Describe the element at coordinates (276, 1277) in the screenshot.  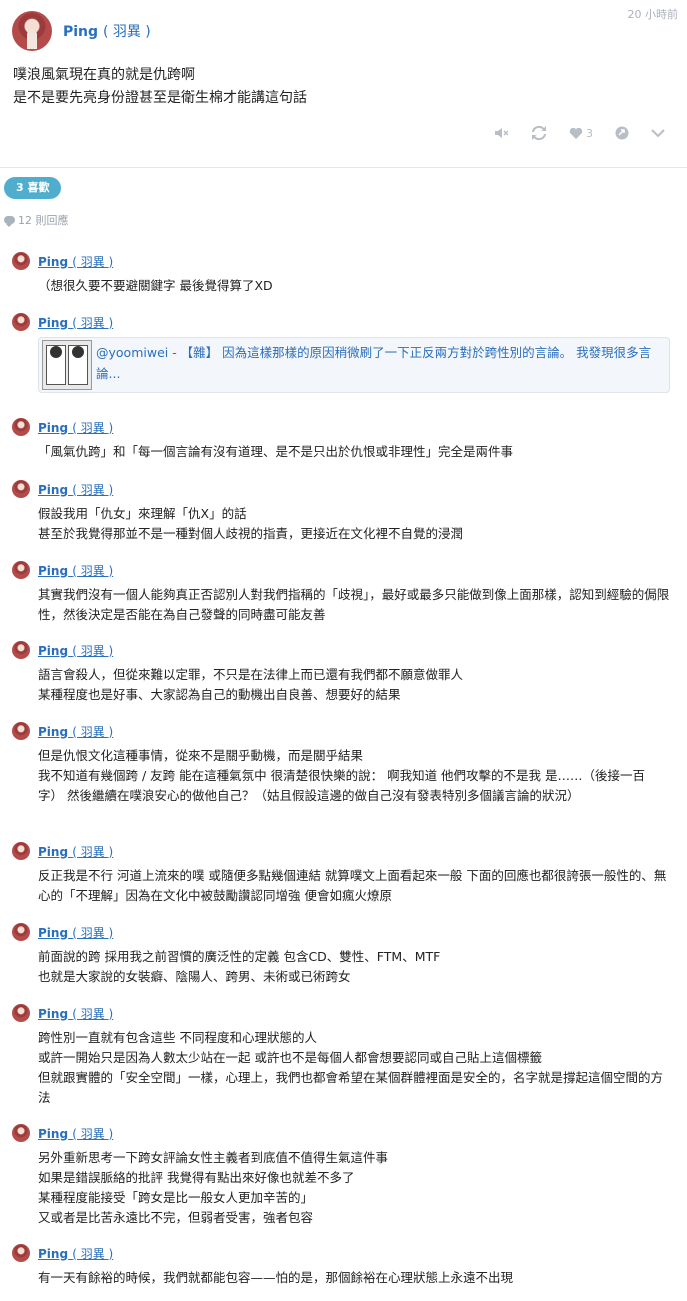
I see `reply-line: 有一天有餘裕的時候，我們就都能包容——怕的是，那個餘裕在心理狀態上永遠不出現` at that location.